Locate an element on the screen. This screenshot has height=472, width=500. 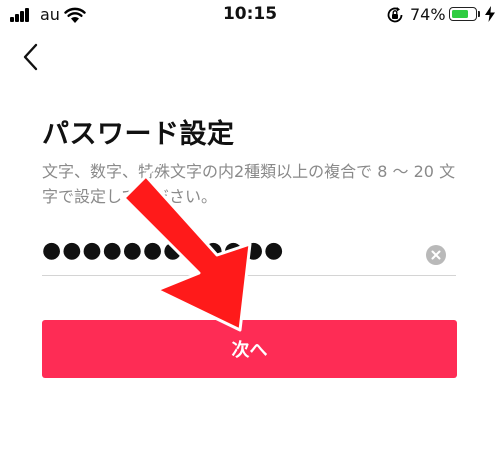
chevron-left-icon is located at coordinates (32, 57).